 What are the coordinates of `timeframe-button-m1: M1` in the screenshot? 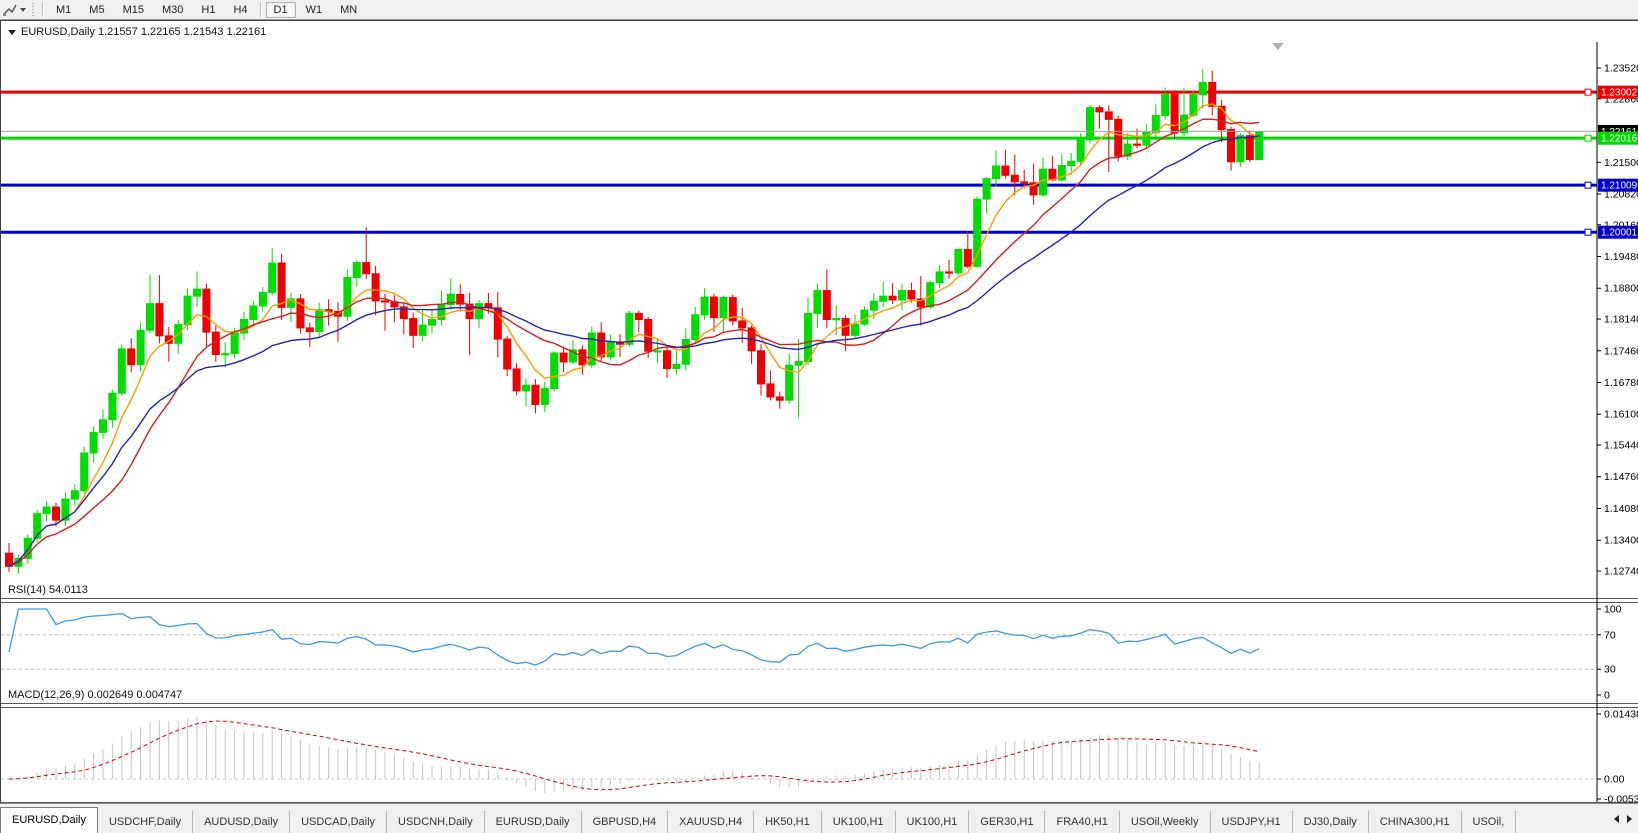 It's located at (63, 10).